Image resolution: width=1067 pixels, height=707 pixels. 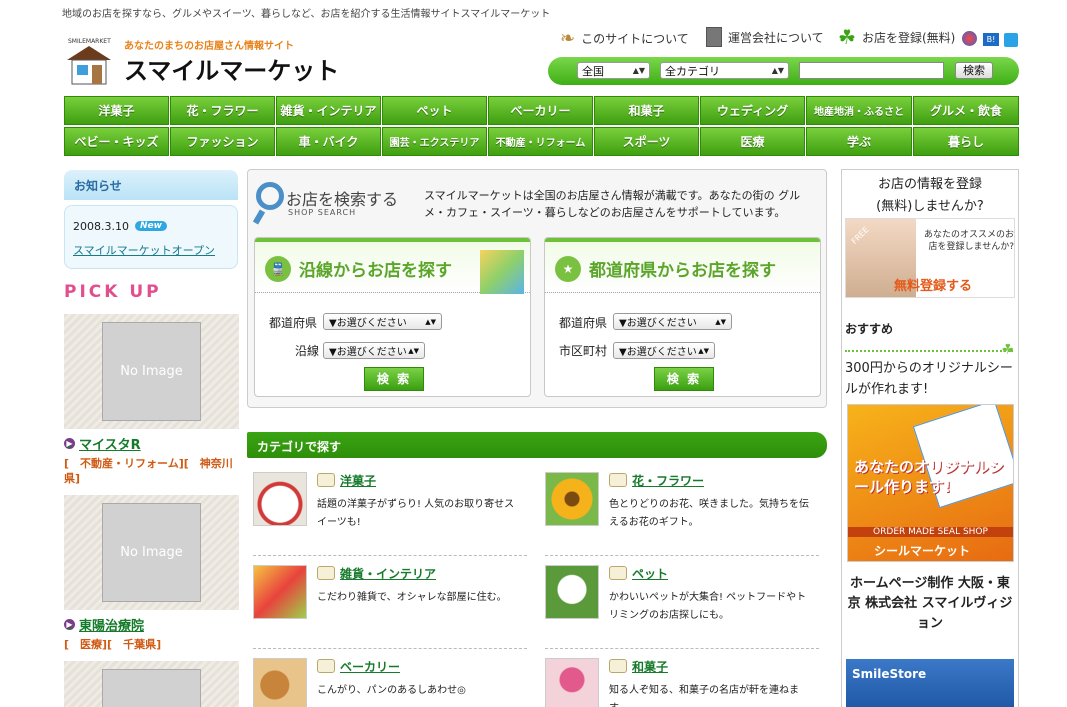 I want to click on cake-thumbnail, so click(x=280, y=499).